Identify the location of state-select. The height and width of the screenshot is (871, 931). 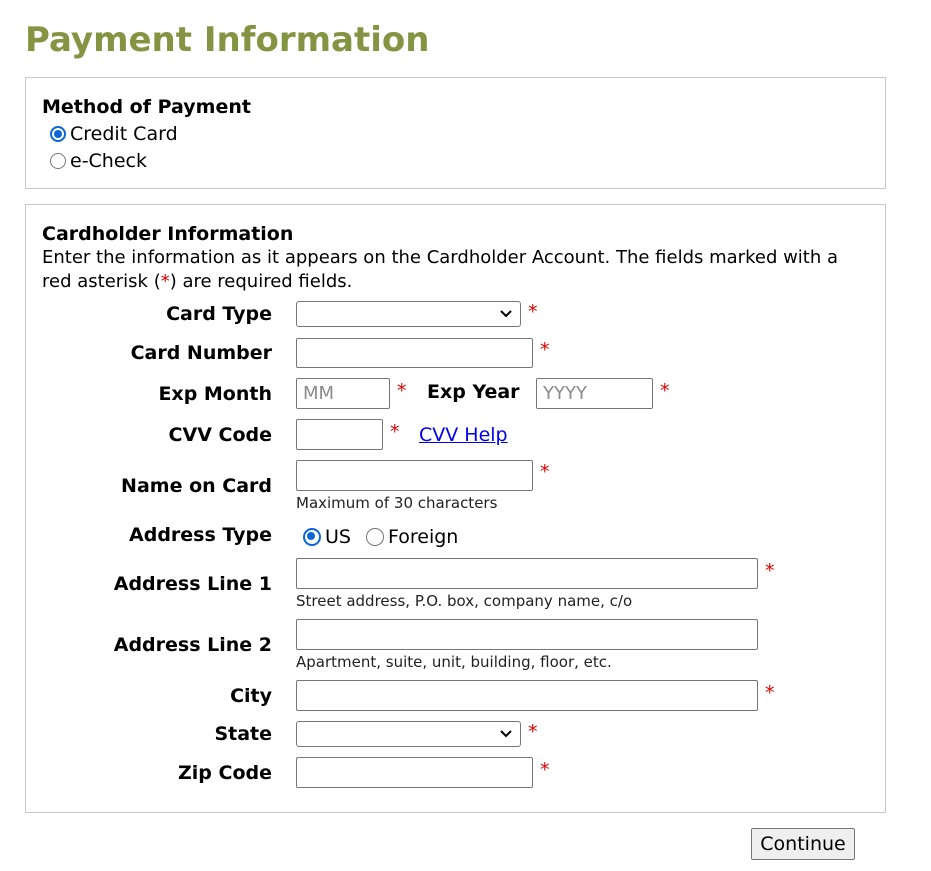
(408, 734).